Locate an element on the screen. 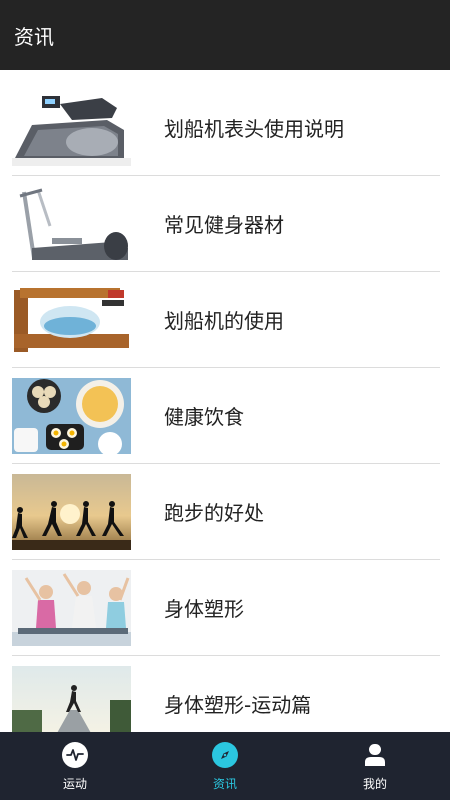 Image resolution: width=450 pixels, height=800 pixels. article-title: 跑步的好处 is located at coordinates (214, 513).